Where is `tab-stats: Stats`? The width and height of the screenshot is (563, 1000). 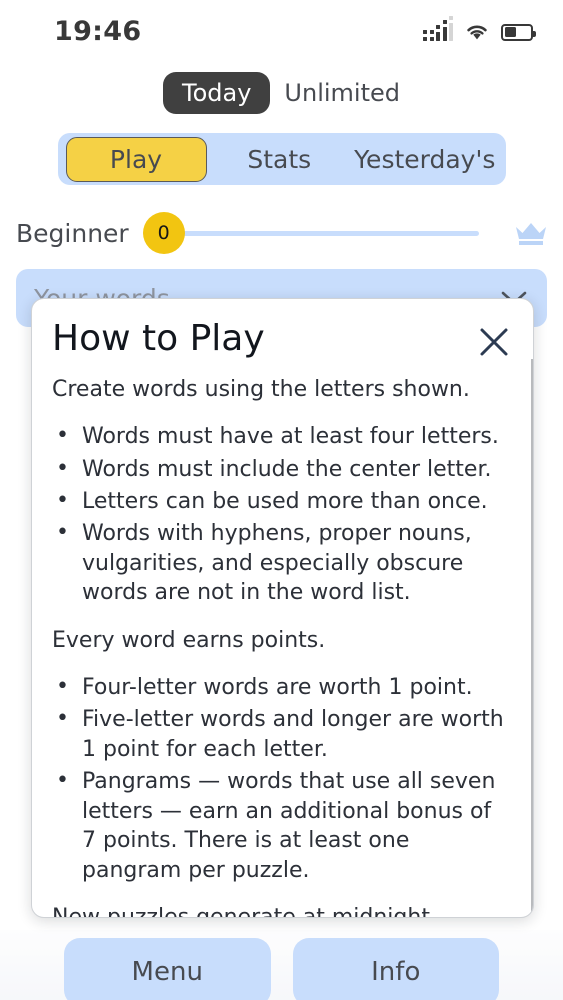
tab-stats: Stats is located at coordinates (280, 159).